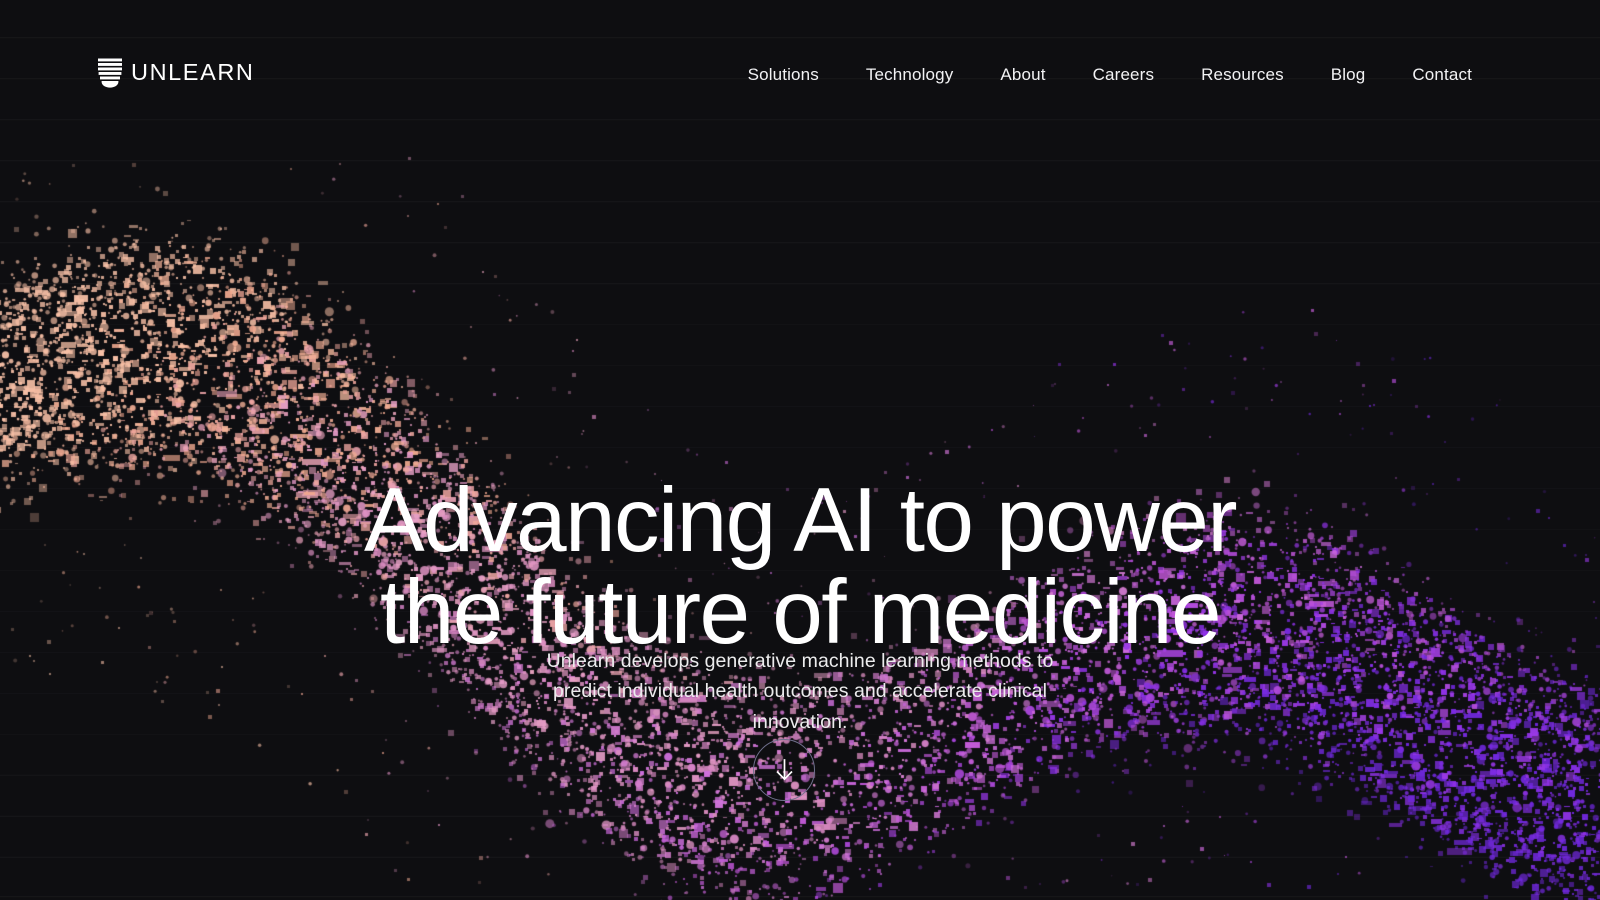 The width and height of the screenshot is (1600, 900). What do you see at coordinates (1022, 74) in the screenshot?
I see `nav-item-about: About` at bounding box center [1022, 74].